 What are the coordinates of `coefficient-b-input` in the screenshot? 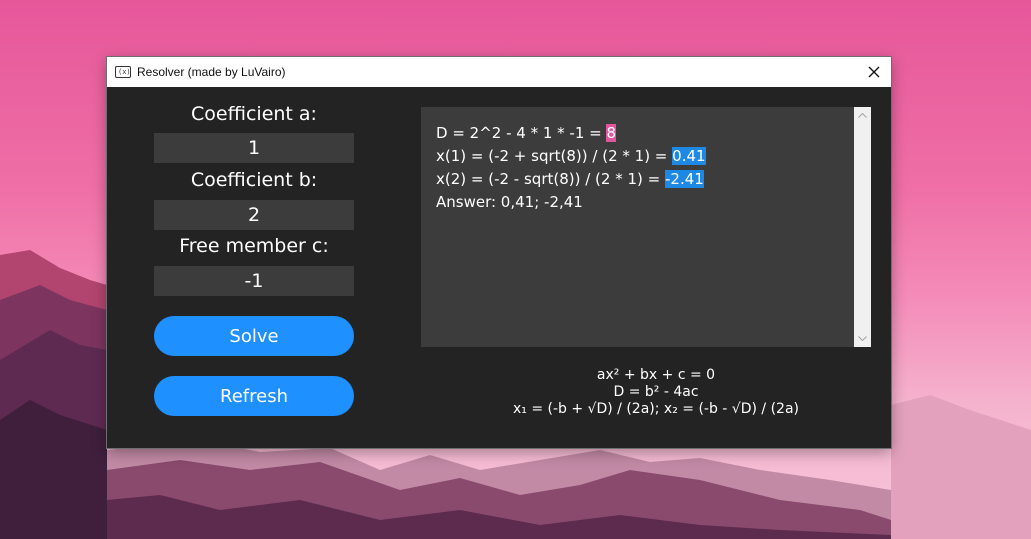 It's located at (254, 215).